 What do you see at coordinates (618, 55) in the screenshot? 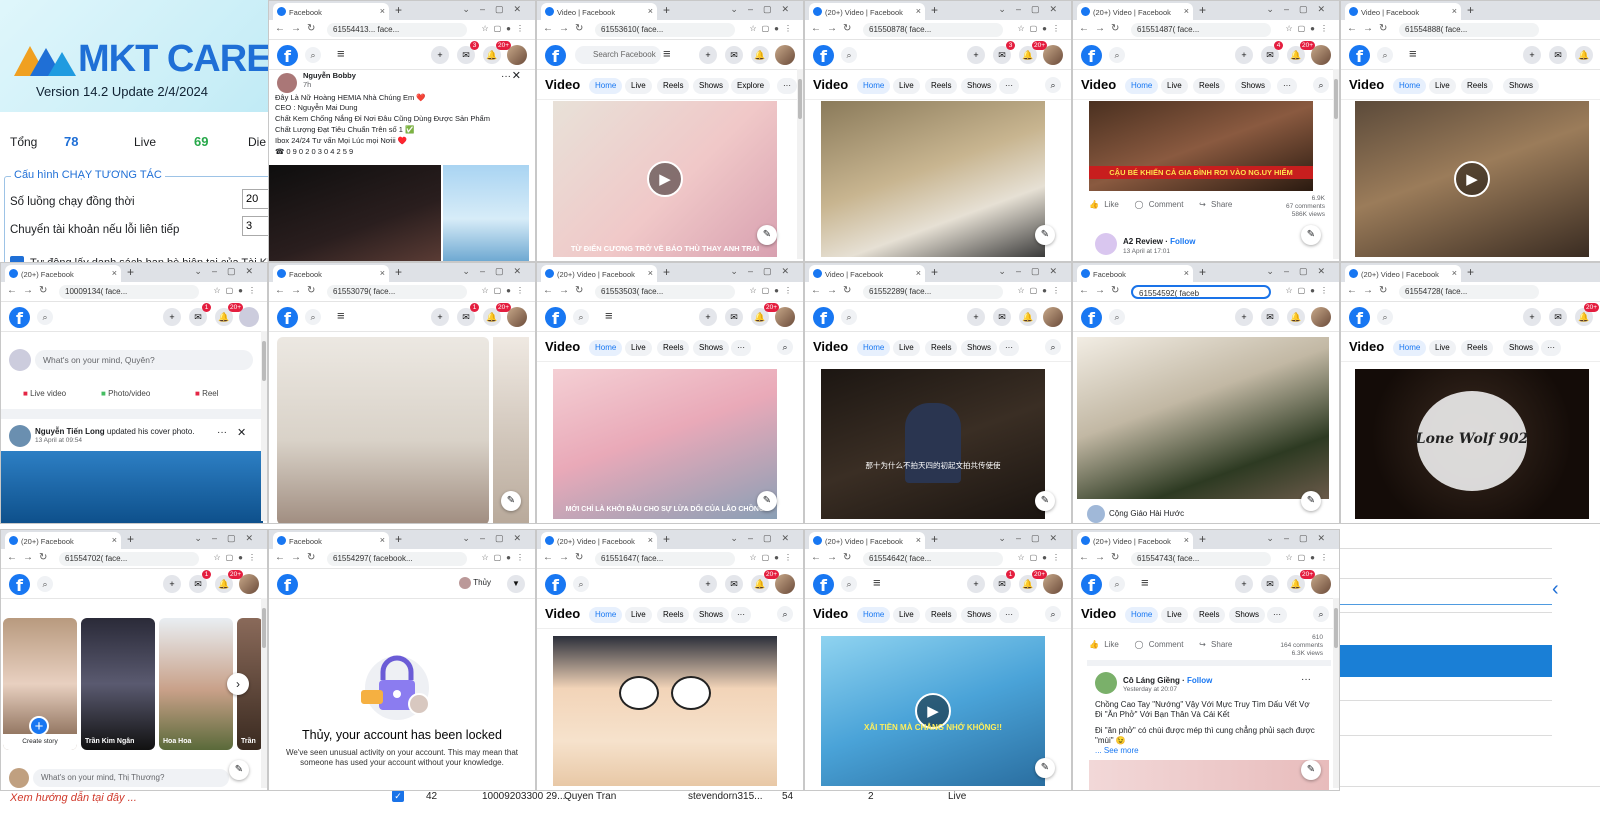
I see `search-input: Search Facebook` at bounding box center [618, 55].